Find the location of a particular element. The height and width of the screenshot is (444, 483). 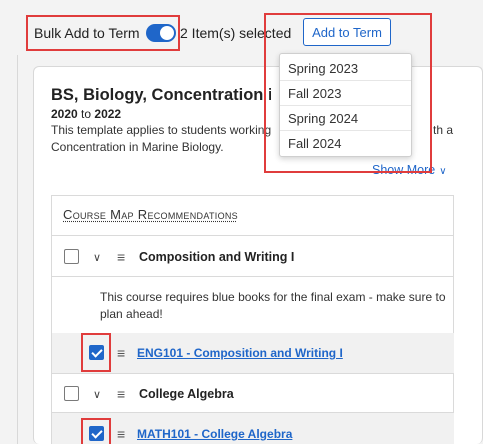

year-start: 2020 is located at coordinates (64, 114).